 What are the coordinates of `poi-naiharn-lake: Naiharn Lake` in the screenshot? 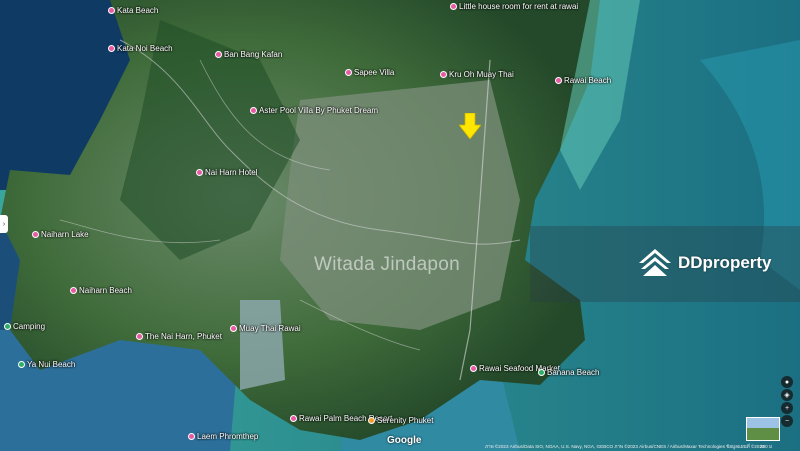 It's located at (60, 234).